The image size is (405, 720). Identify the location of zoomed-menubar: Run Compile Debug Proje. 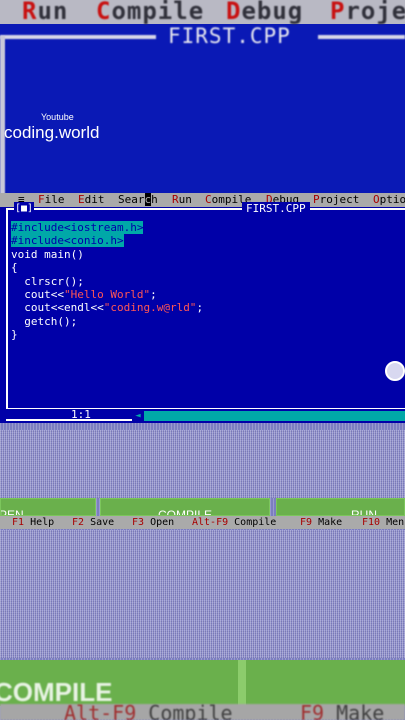
(202, 12).